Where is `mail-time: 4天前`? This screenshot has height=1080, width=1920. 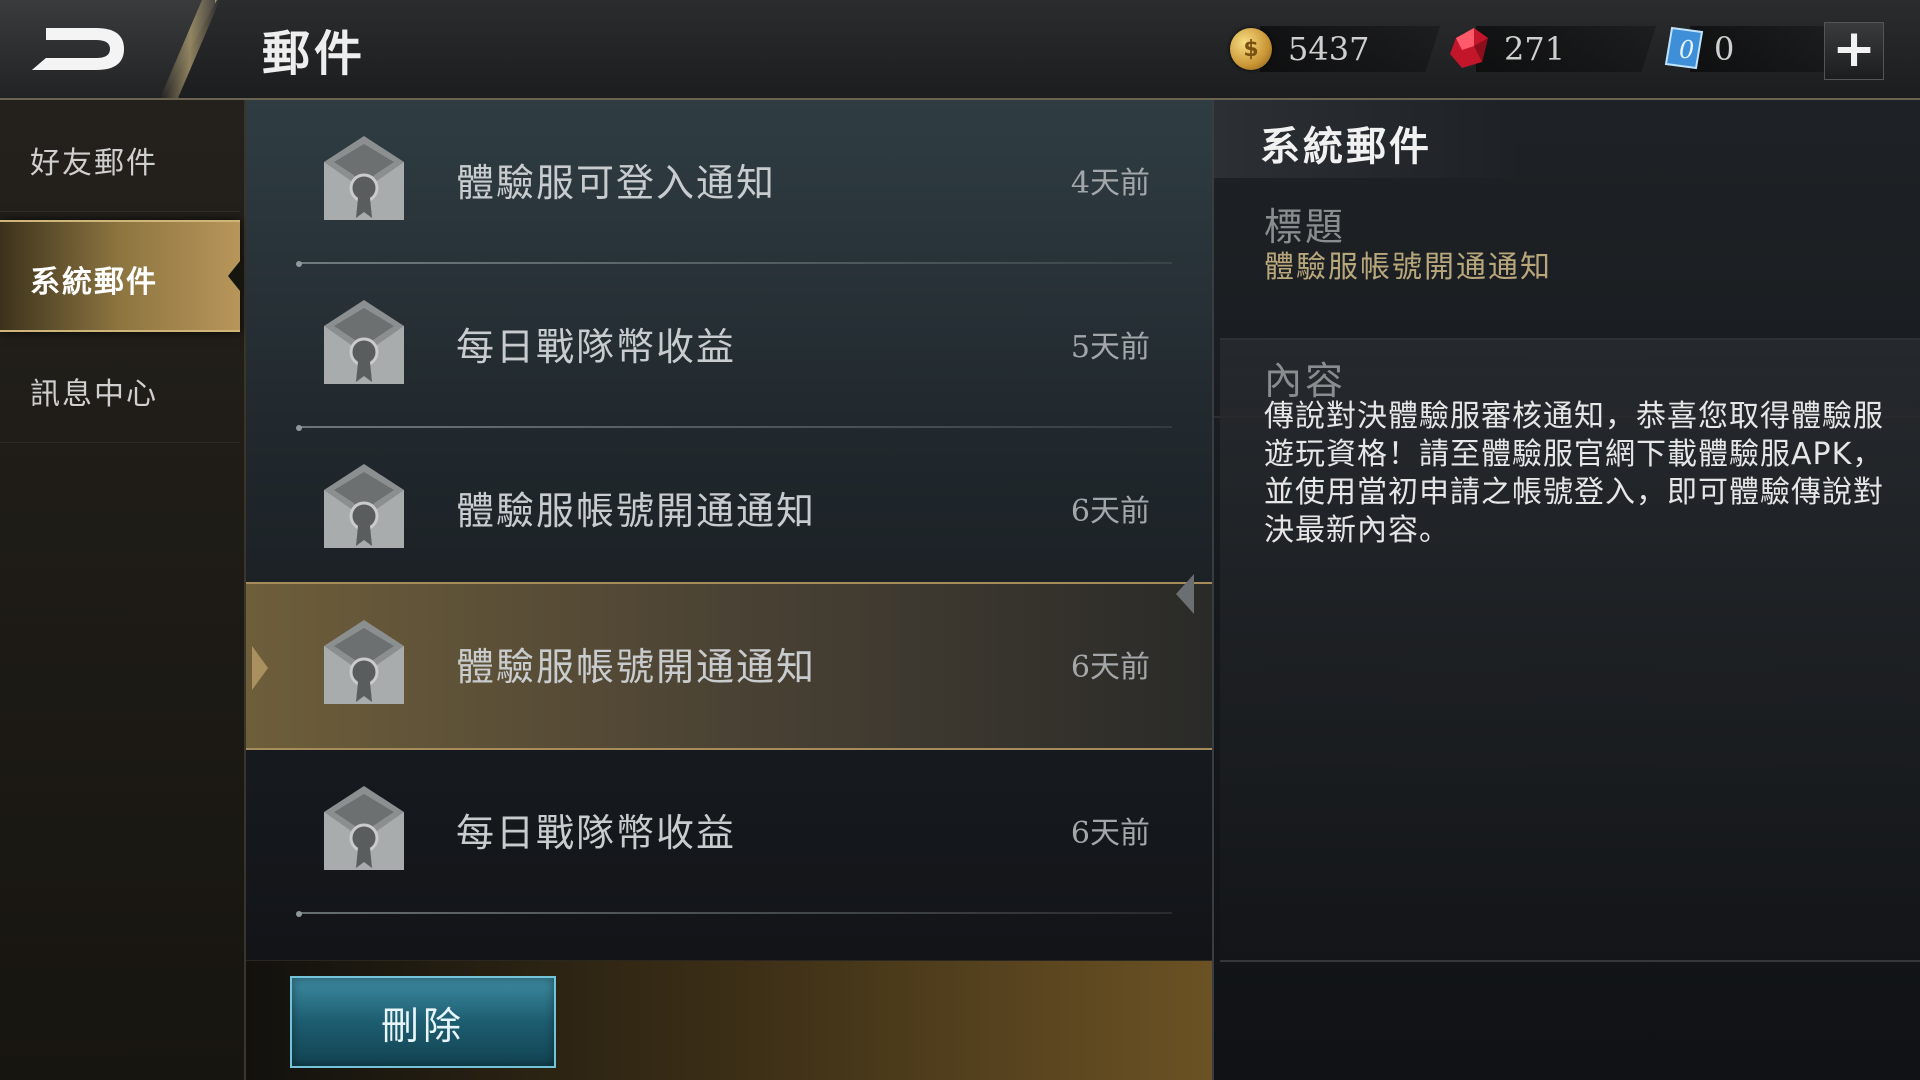
mail-time: 4天前 is located at coordinates (1110, 183).